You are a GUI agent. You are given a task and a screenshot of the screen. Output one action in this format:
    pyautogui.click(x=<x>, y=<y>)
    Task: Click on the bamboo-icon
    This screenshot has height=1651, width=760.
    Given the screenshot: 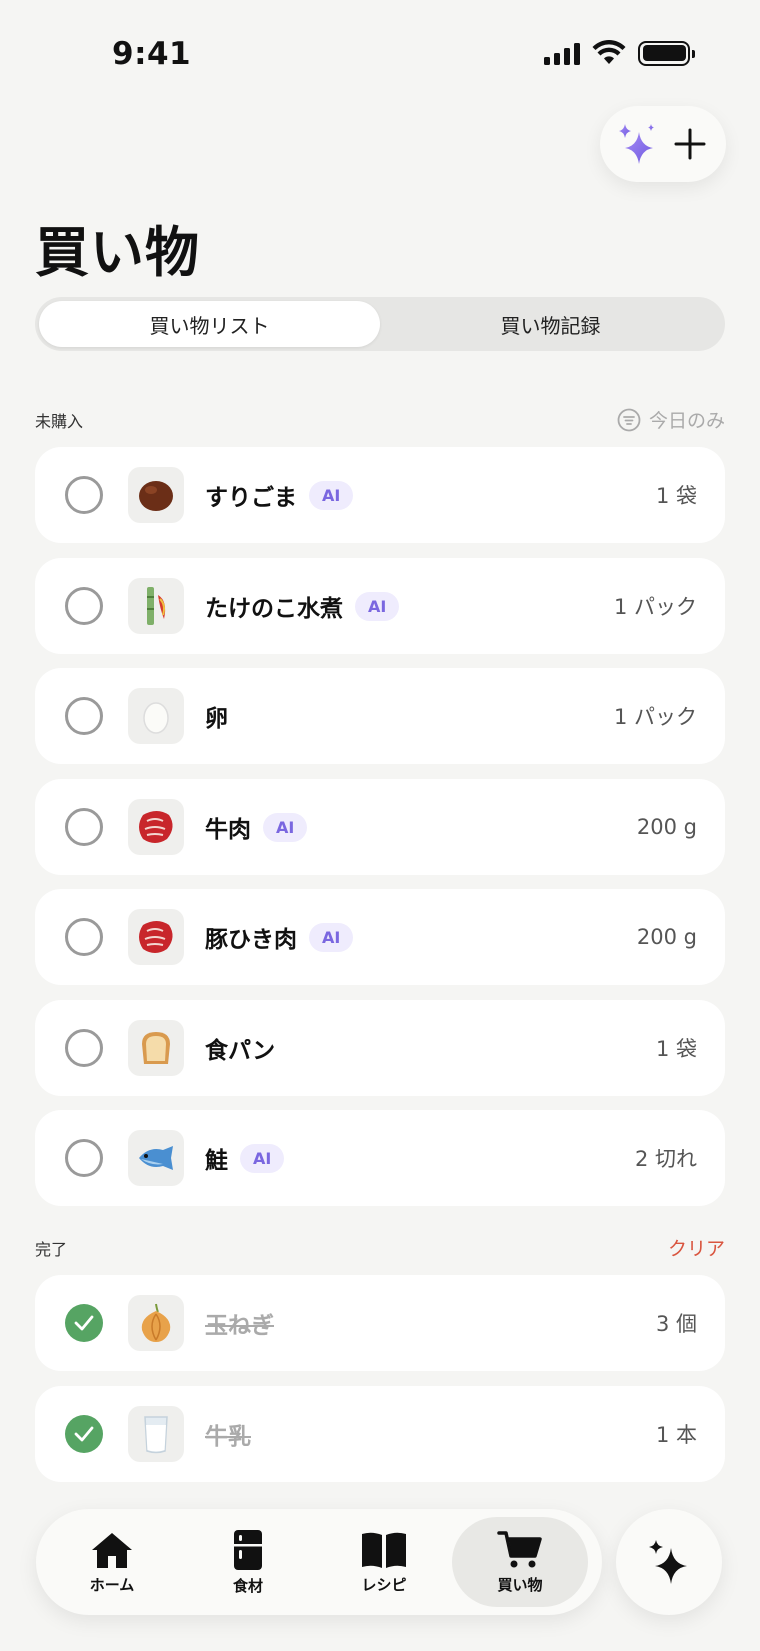 What is the action you would take?
    pyautogui.click(x=156, y=606)
    